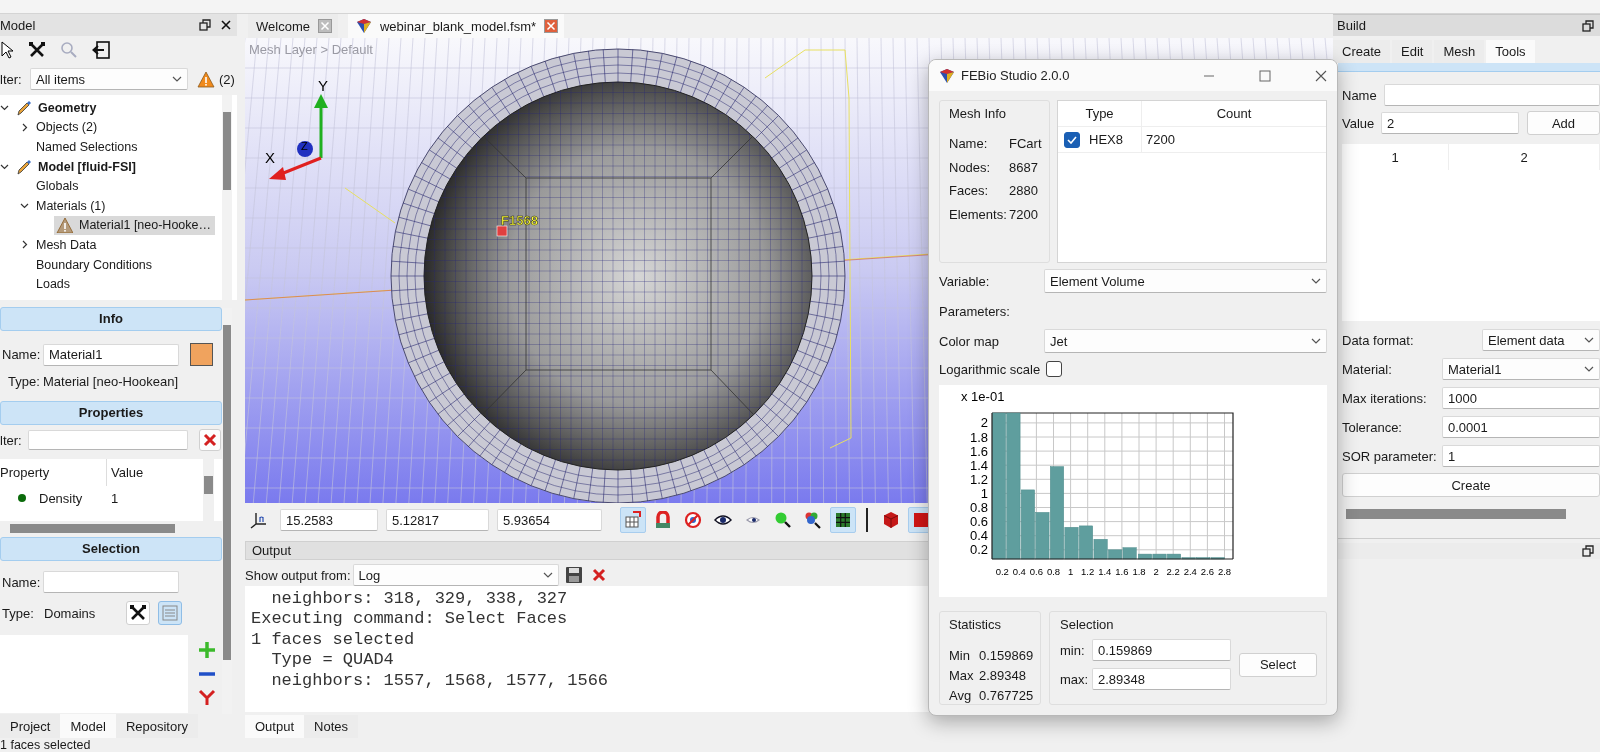 This screenshot has width=1600, height=752. What do you see at coordinates (1025, 144) in the screenshot?
I see `field-value: FCart` at bounding box center [1025, 144].